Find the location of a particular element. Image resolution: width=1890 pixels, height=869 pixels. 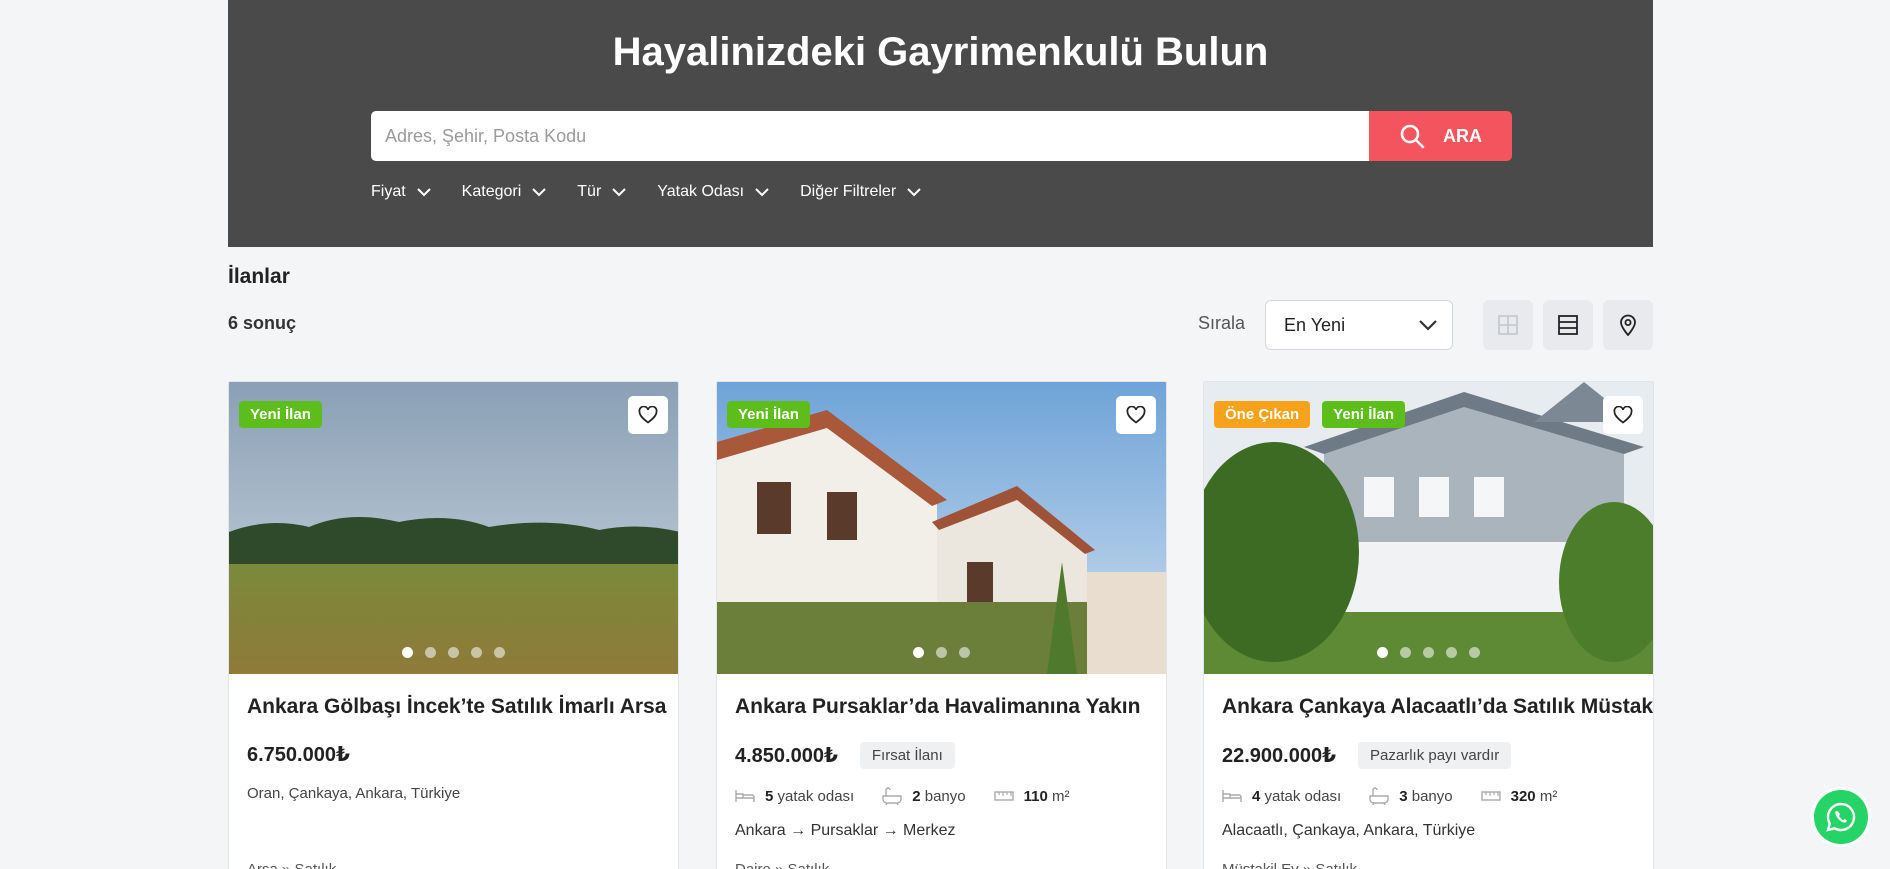

listing-features: 4 yatak odası 3 banyo 320 m² is located at coordinates (1389, 796).